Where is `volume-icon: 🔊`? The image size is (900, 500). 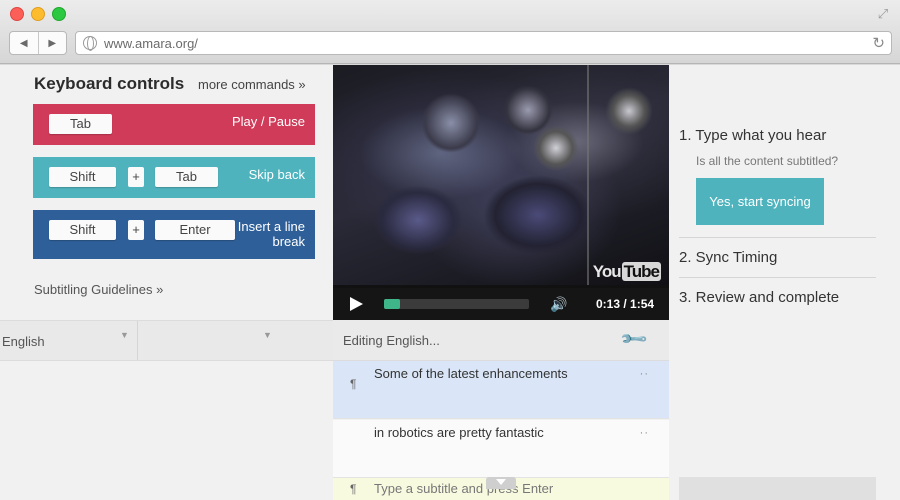 volume-icon: 🔊 is located at coordinates (558, 304).